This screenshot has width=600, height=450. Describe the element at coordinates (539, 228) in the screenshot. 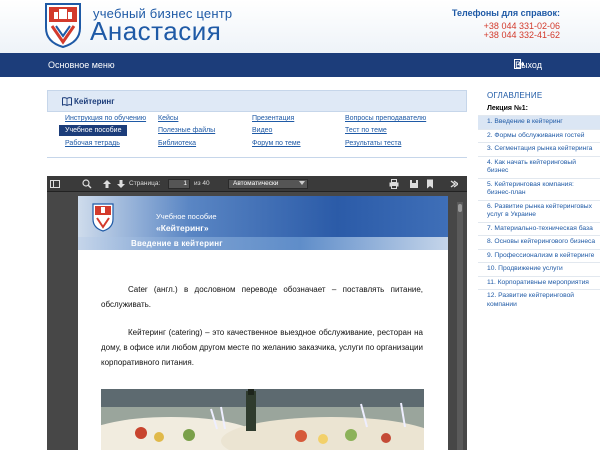

I see `toc-item: 7. Материально-техническая база` at that location.